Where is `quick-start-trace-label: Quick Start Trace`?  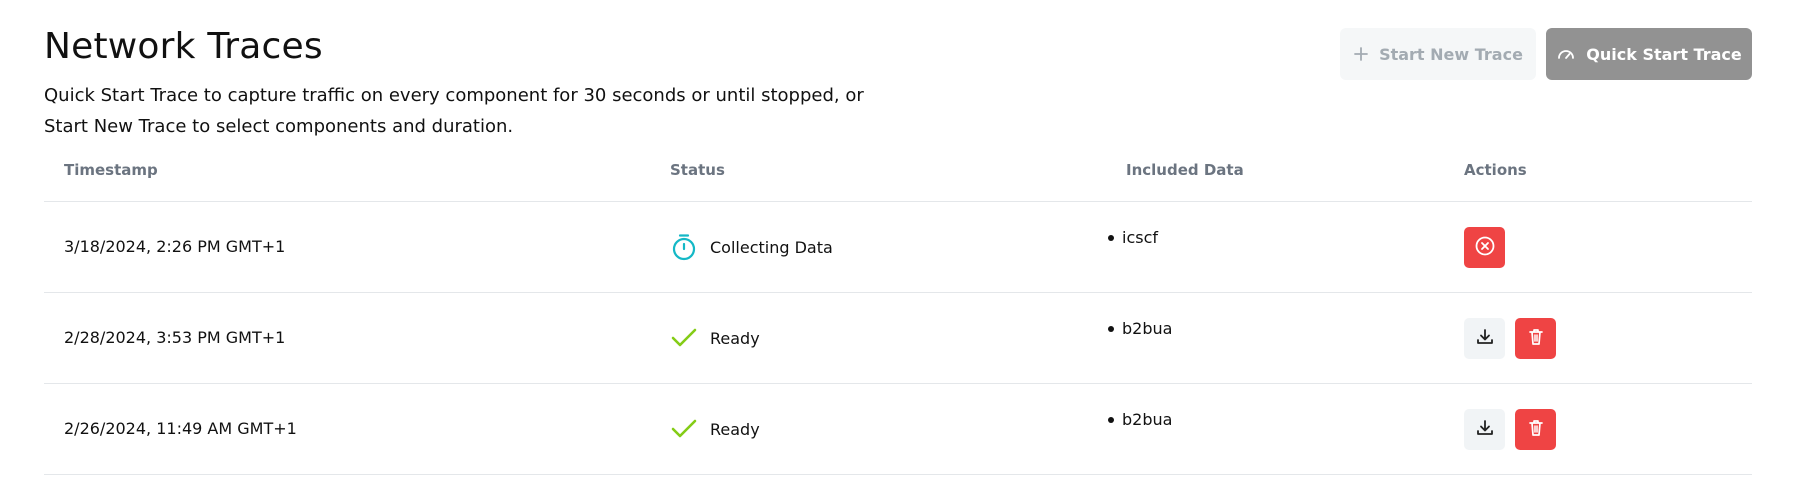 quick-start-trace-label: Quick Start Trace is located at coordinates (1664, 54).